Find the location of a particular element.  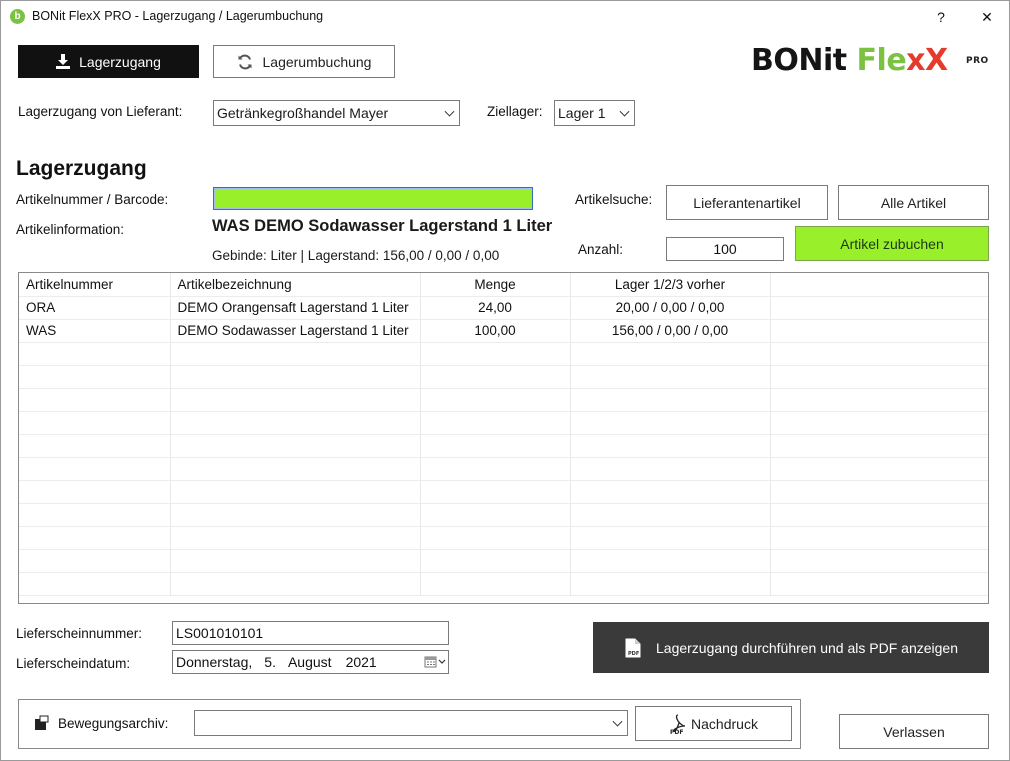

column-header: Artikelbezeichnung is located at coordinates (295, 285).